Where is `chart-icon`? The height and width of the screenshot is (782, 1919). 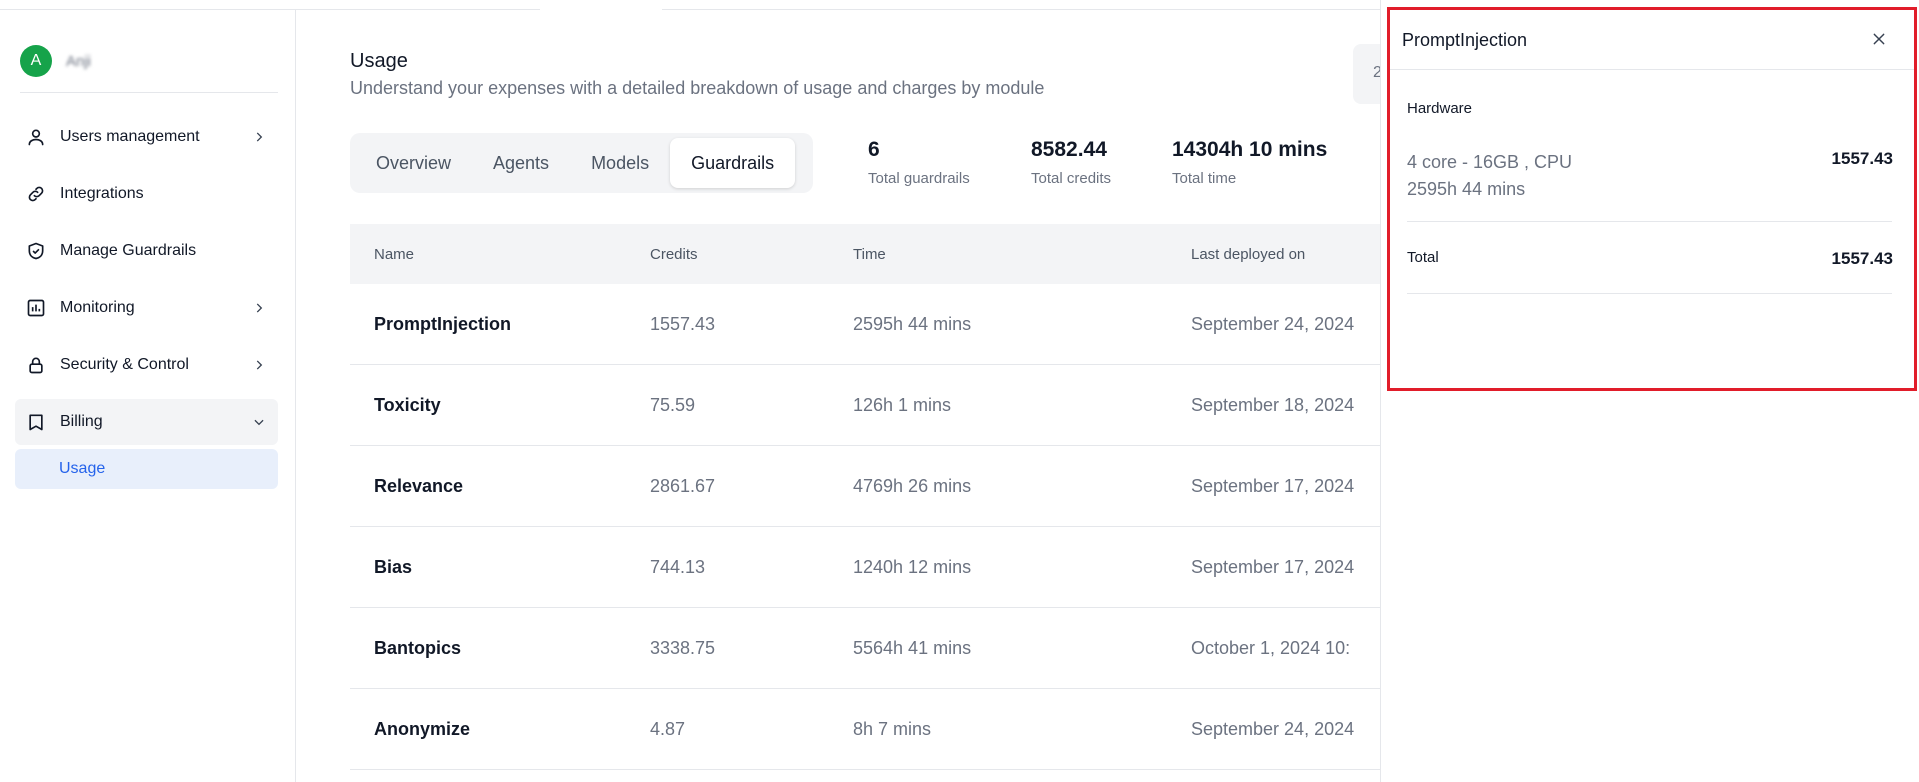
chart-icon is located at coordinates (36, 308).